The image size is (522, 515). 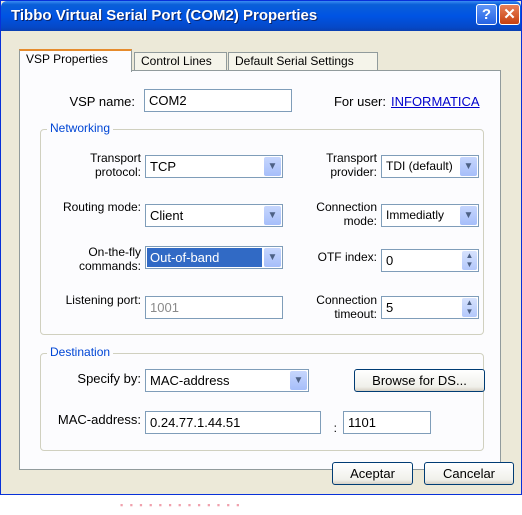 What do you see at coordinates (190, 380) in the screenshot?
I see `specify-by-value: MAC-address` at bounding box center [190, 380].